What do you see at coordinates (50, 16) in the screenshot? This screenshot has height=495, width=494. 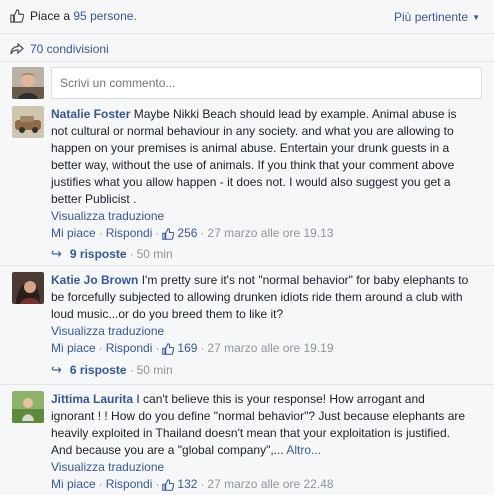 I see `likes-prefix: Piace a` at bounding box center [50, 16].